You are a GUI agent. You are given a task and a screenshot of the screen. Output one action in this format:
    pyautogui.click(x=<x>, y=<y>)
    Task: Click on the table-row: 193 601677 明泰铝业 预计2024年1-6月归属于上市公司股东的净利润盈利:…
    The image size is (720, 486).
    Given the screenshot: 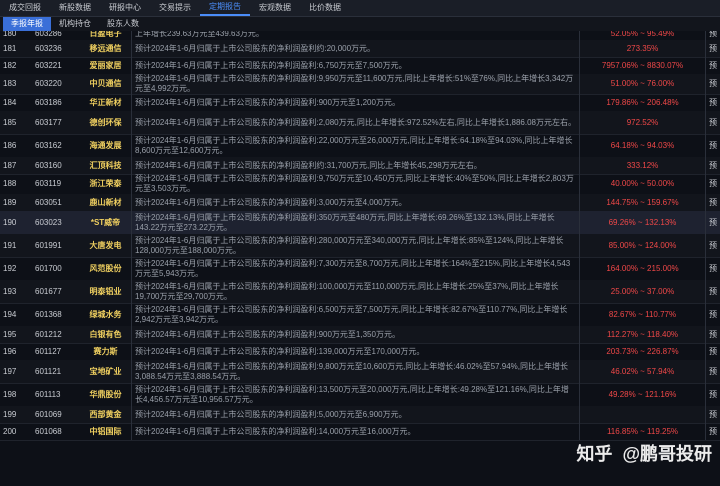 What is the action you would take?
    pyautogui.click(x=360, y=292)
    